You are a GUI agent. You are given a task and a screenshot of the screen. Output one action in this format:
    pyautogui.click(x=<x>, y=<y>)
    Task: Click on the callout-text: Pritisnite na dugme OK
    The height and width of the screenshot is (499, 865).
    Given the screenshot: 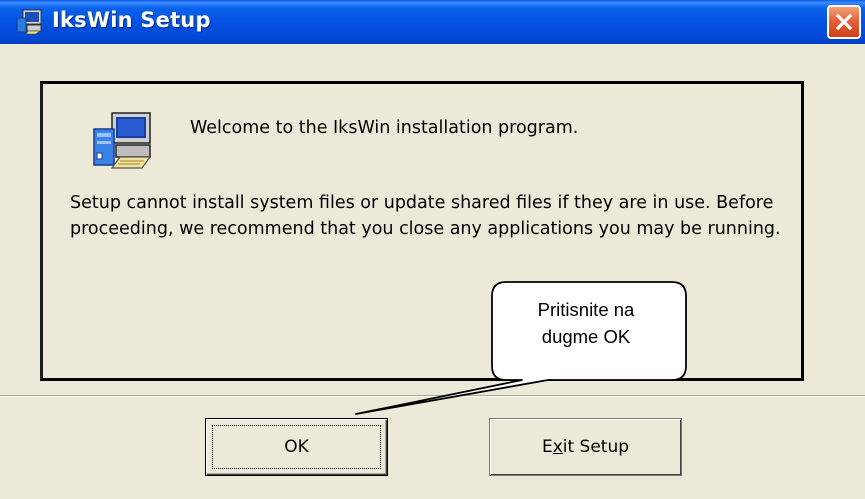 What is the action you would take?
    pyautogui.click(x=586, y=323)
    